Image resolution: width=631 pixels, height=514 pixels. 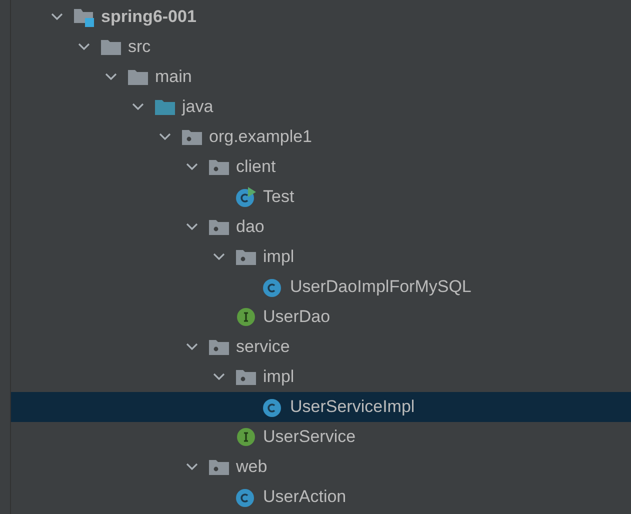 What do you see at coordinates (381, 287) in the screenshot?
I see `tree-label: UserDaoImplForMySQL` at bounding box center [381, 287].